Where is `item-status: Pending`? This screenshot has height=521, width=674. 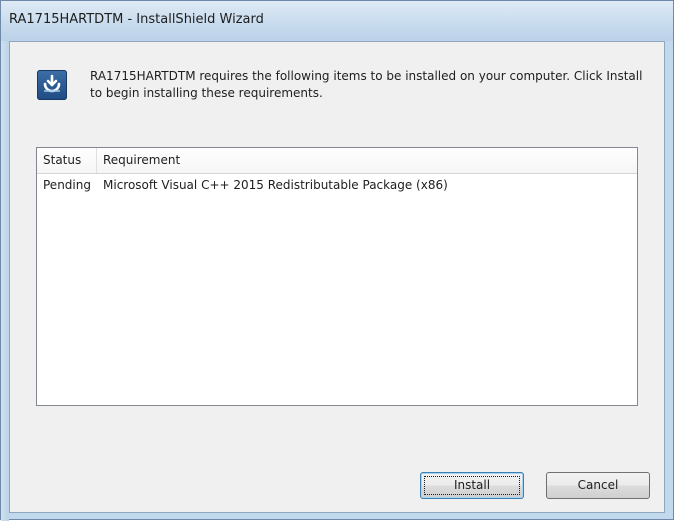
item-status: Pending is located at coordinates (67, 185).